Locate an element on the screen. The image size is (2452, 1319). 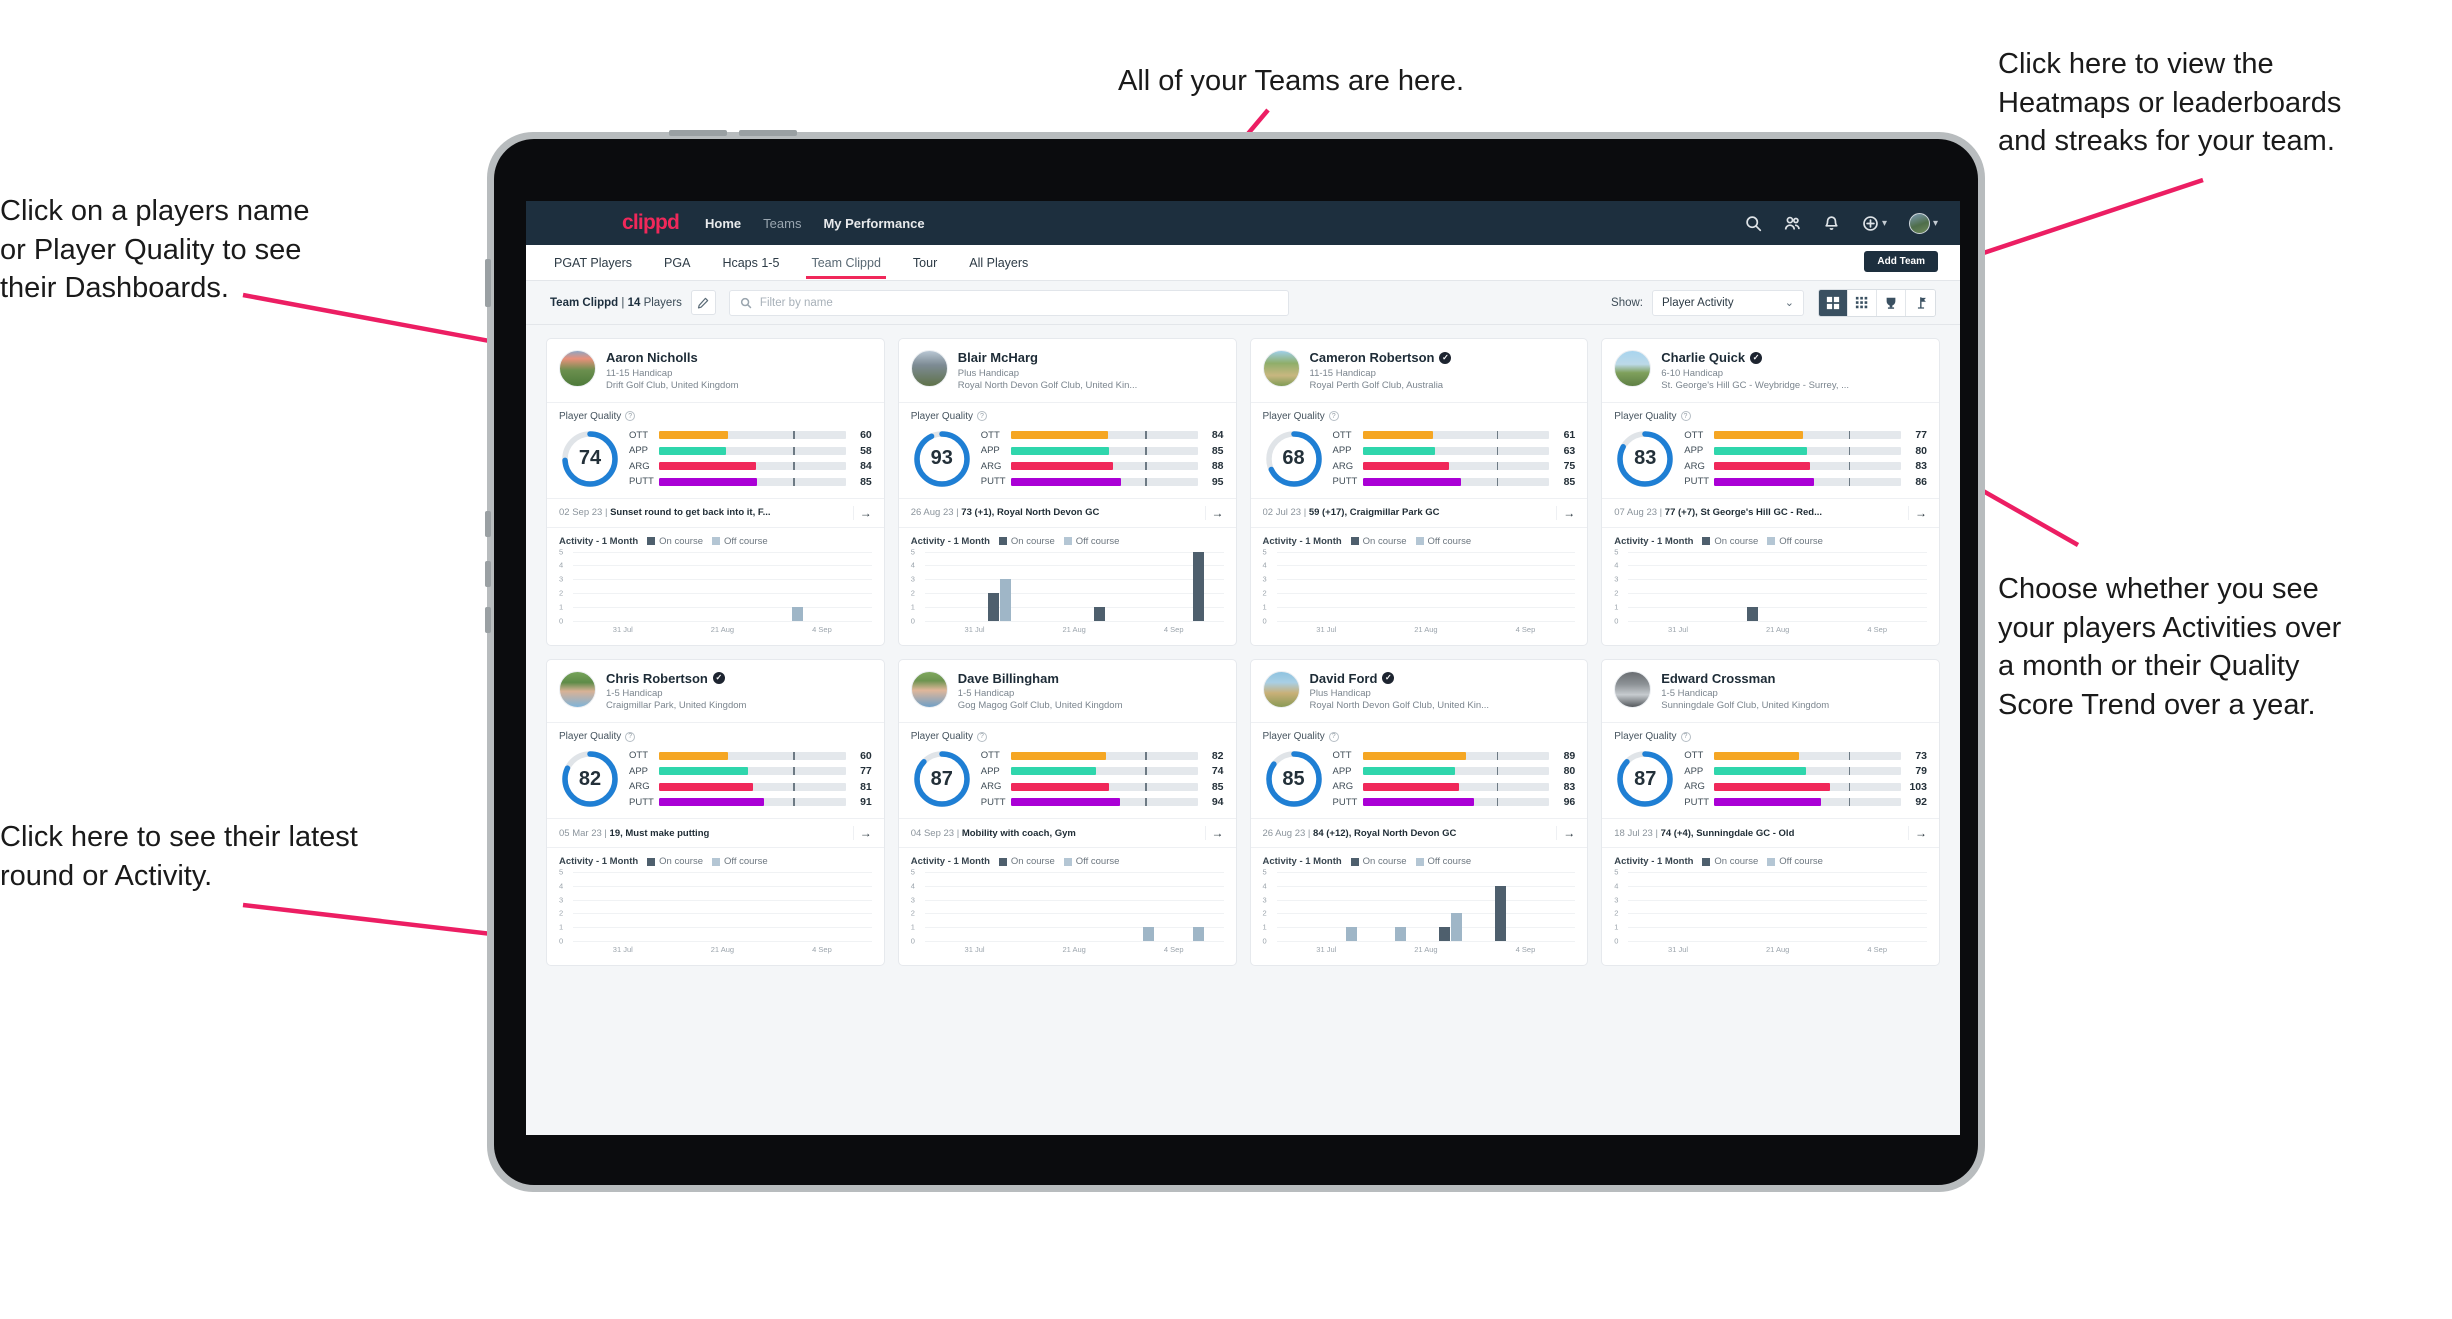
player-quality-body: 87 OTT 73 APP 79 ARG 103 PUTT 92 is located at coordinates (1770, 782).